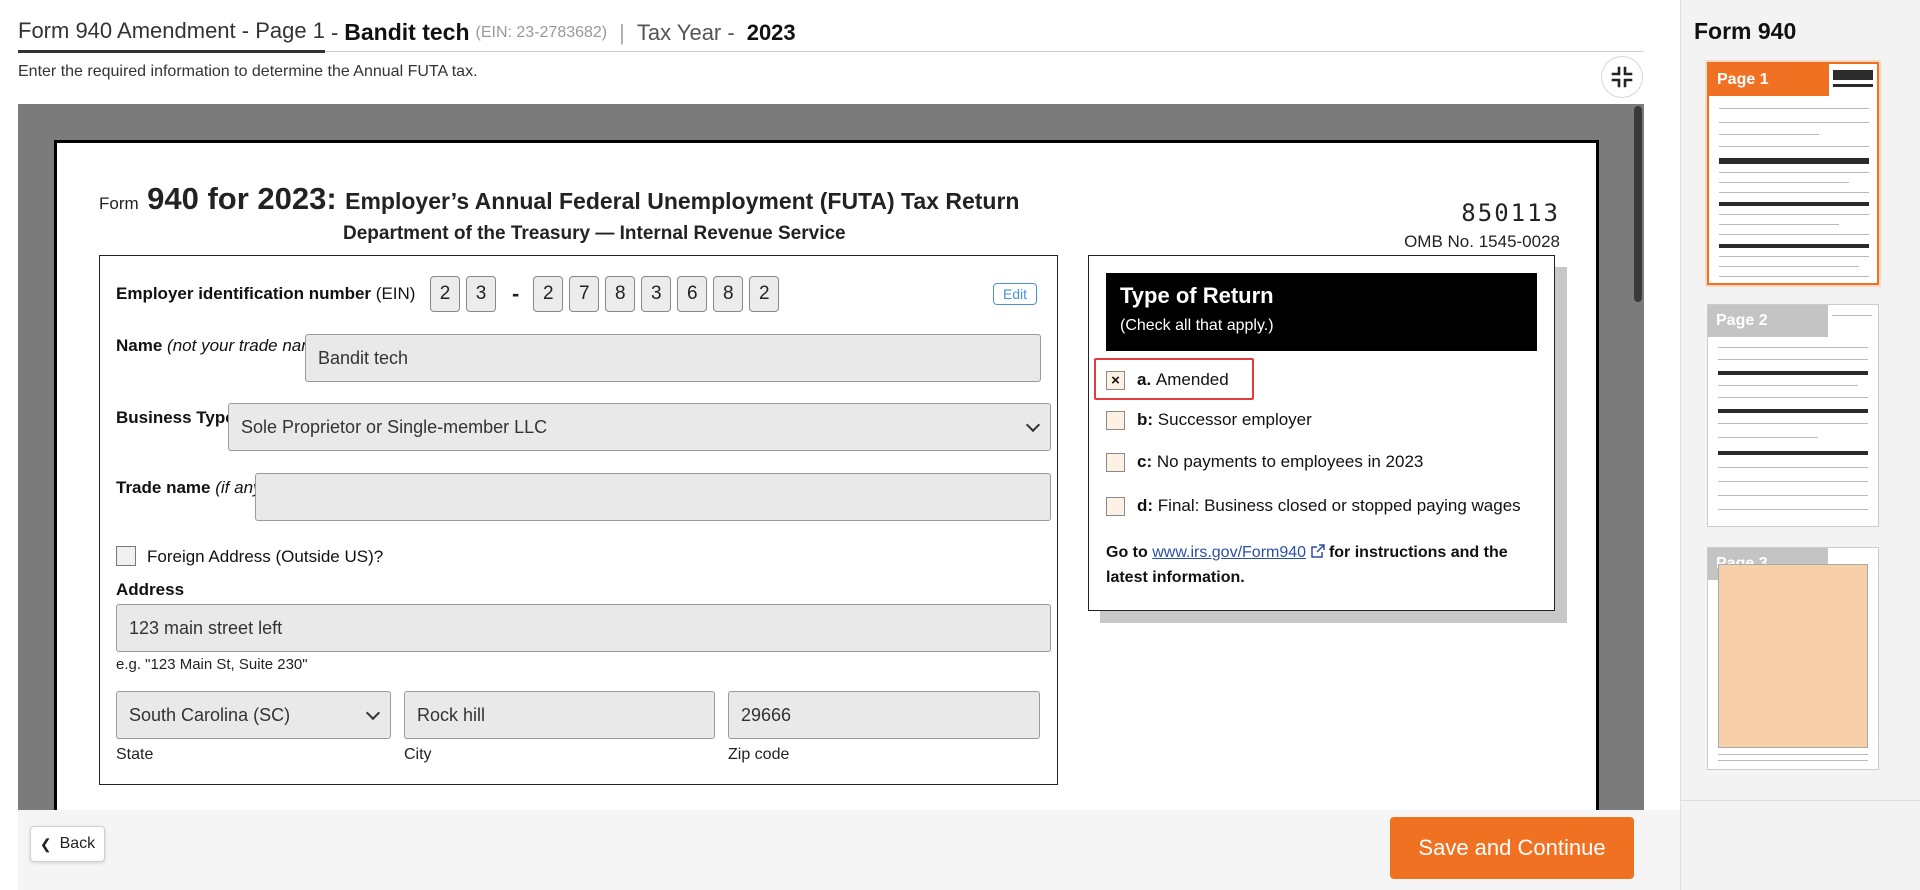 The image size is (1920, 890). What do you see at coordinates (418, 754) in the screenshot?
I see `city-label: City` at bounding box center [418, 754].